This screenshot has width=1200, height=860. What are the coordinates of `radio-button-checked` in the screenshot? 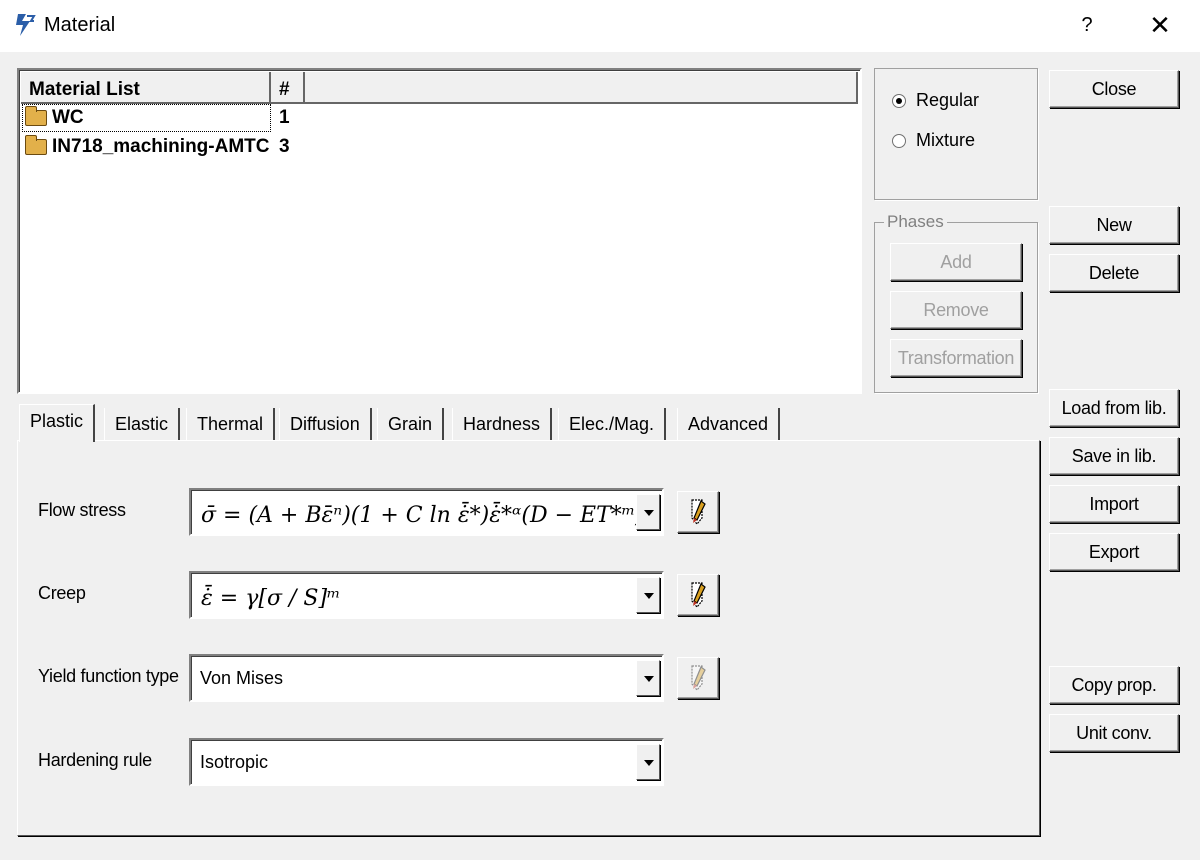 It's located at (899, 100).